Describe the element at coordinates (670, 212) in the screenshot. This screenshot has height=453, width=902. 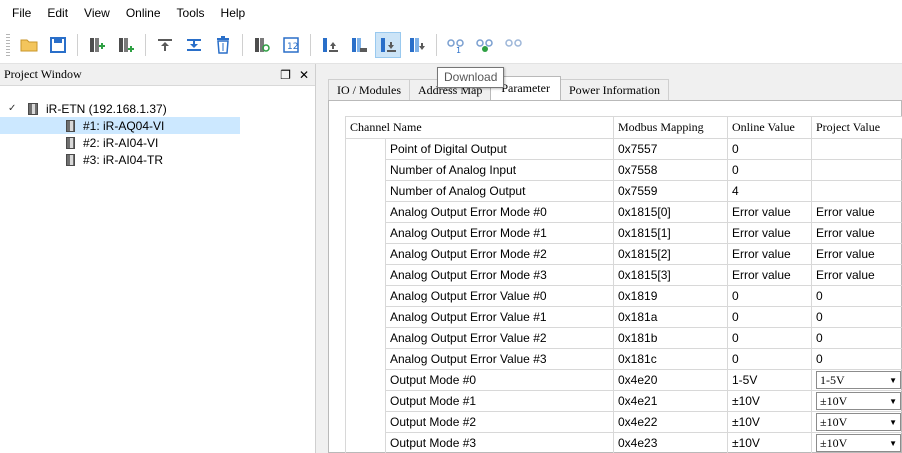
I see `cell-modbus-mapping: 0x1815[0]` at that location.